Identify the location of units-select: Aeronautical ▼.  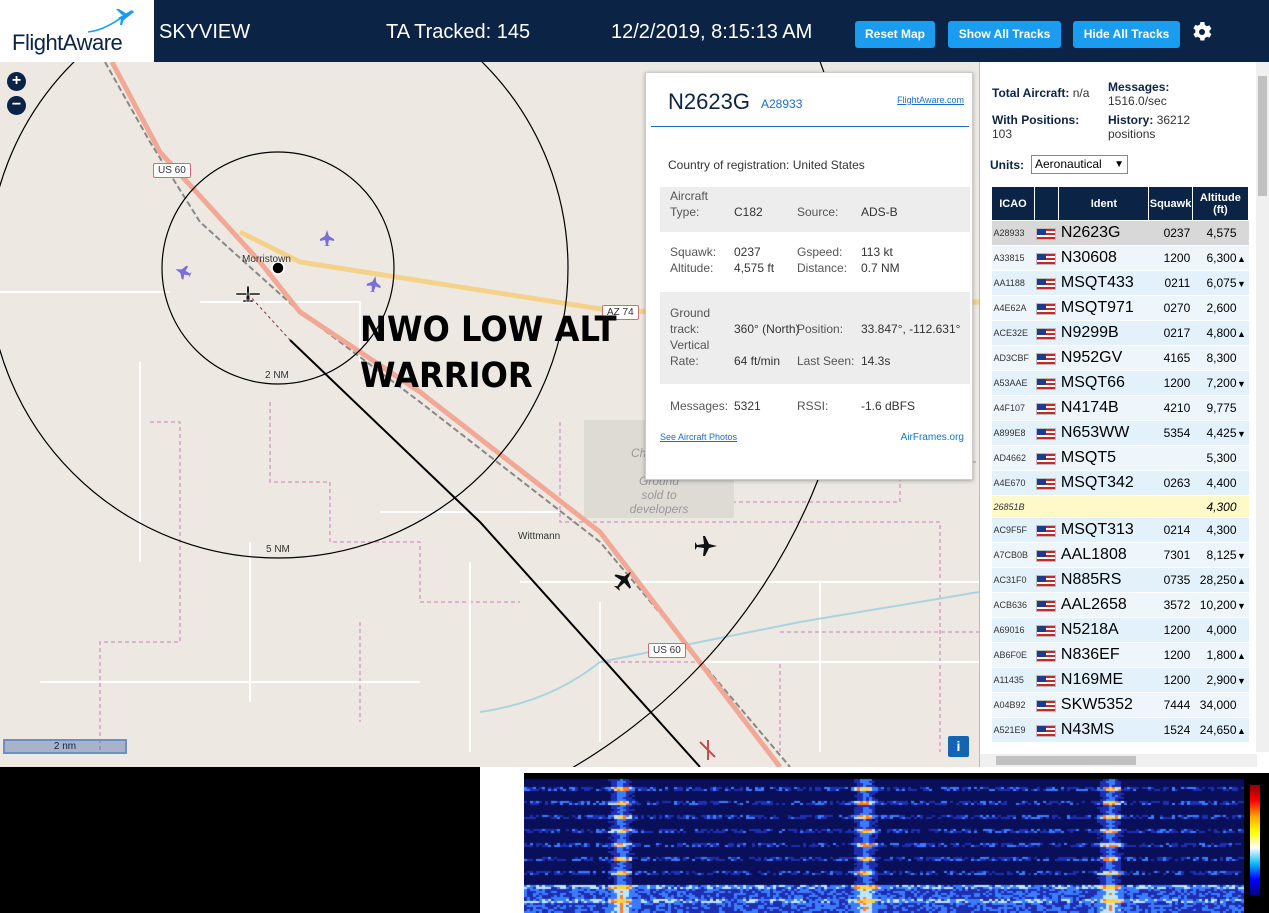
(1079, 164).